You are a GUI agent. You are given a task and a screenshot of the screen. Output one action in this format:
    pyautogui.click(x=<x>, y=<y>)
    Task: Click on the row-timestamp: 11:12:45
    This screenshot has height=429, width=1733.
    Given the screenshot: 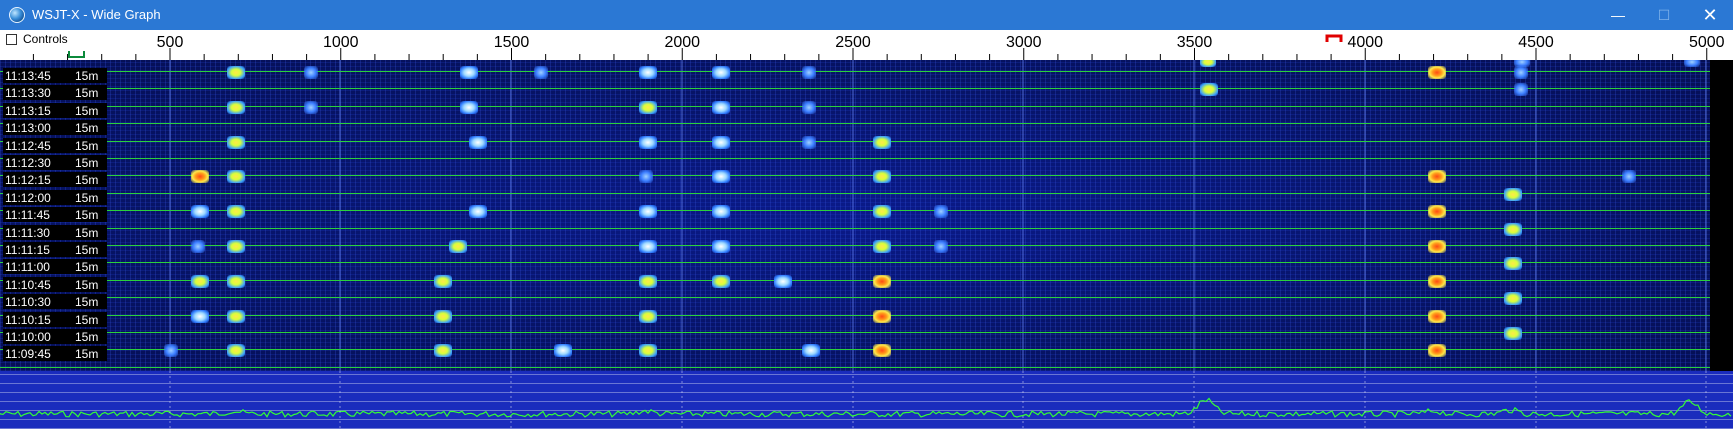 What is the action you would take?
    pyautogui.click(x=28, y=145)
    